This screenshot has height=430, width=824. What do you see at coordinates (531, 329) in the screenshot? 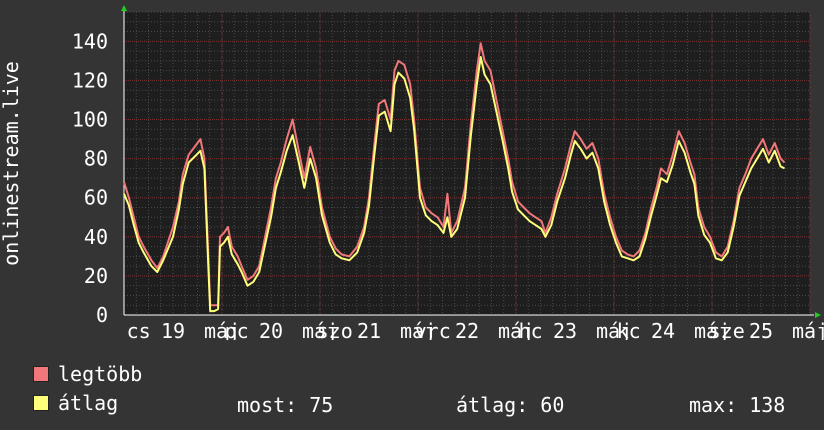
I see `x-tick-label: hc` at bounding box center [531, 329].